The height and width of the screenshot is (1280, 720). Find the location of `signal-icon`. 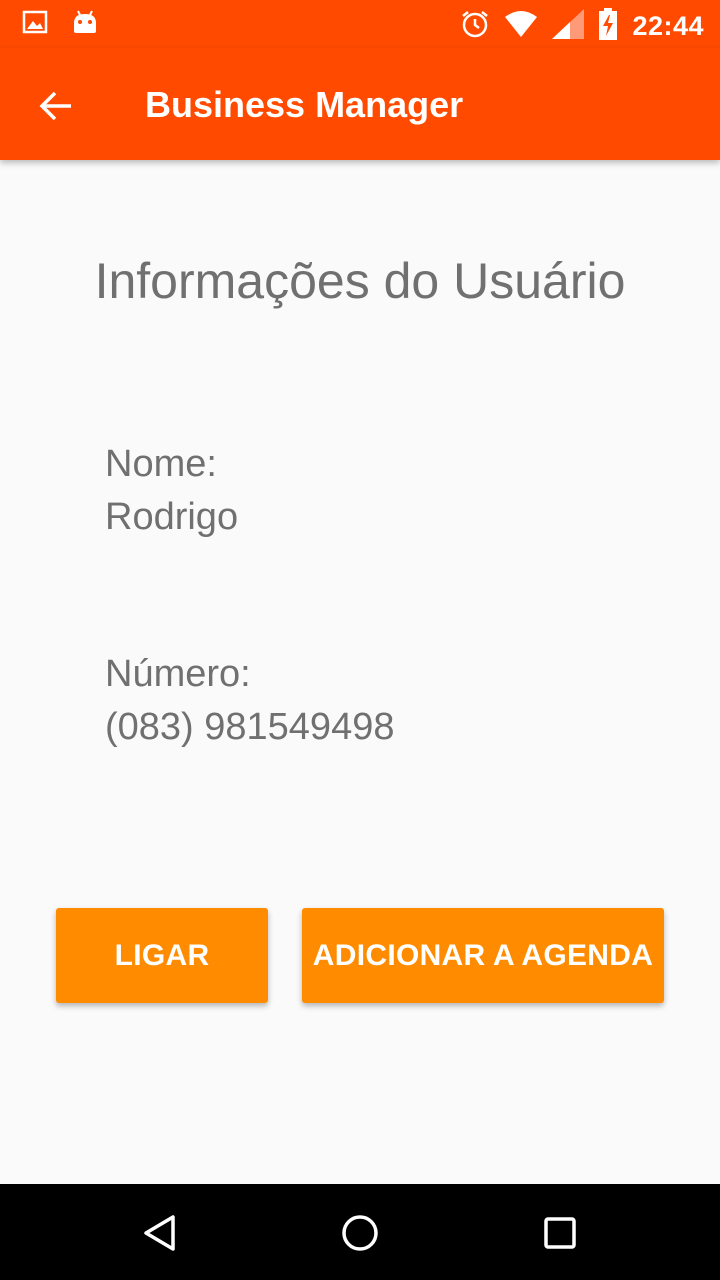

signal-icon is located at coordinates (568, 26).